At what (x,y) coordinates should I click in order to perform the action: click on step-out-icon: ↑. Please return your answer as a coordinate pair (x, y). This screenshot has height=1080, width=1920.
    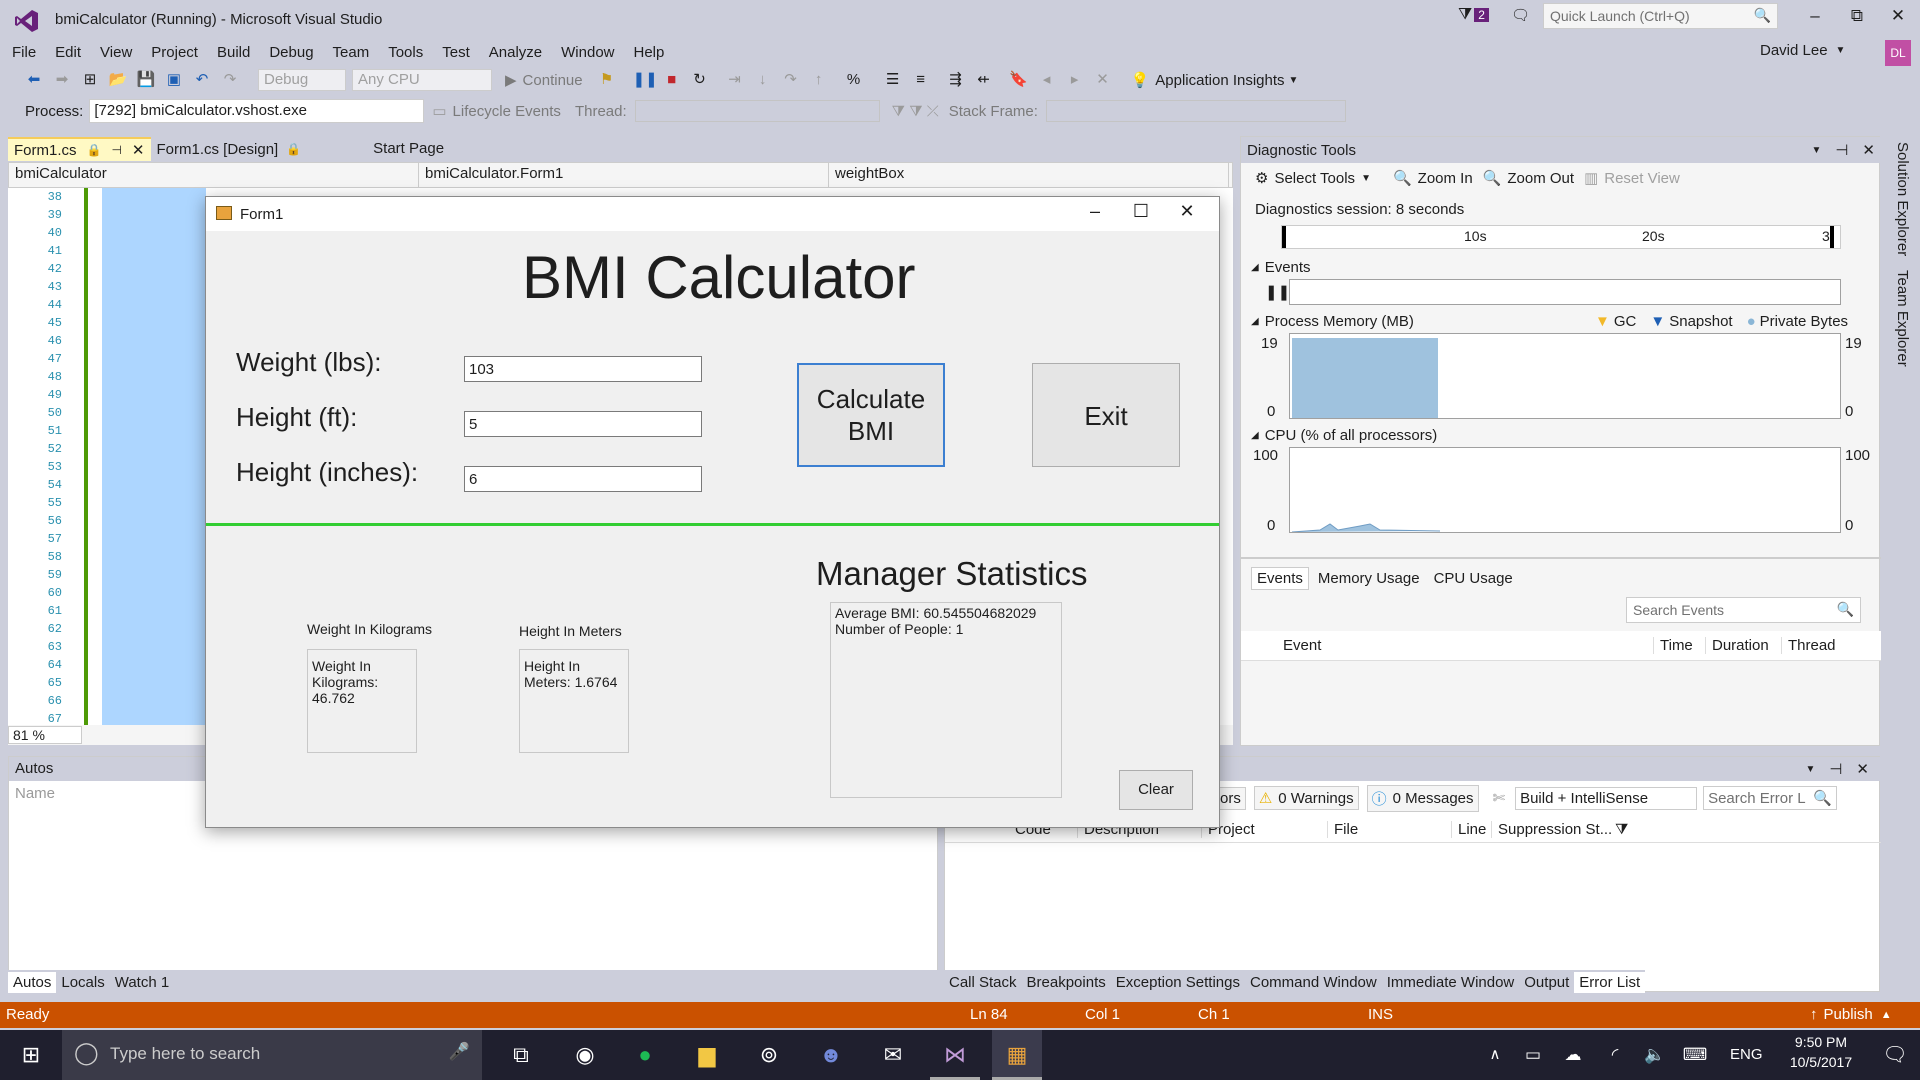
    Looking at the image, I should click on (819, 80).